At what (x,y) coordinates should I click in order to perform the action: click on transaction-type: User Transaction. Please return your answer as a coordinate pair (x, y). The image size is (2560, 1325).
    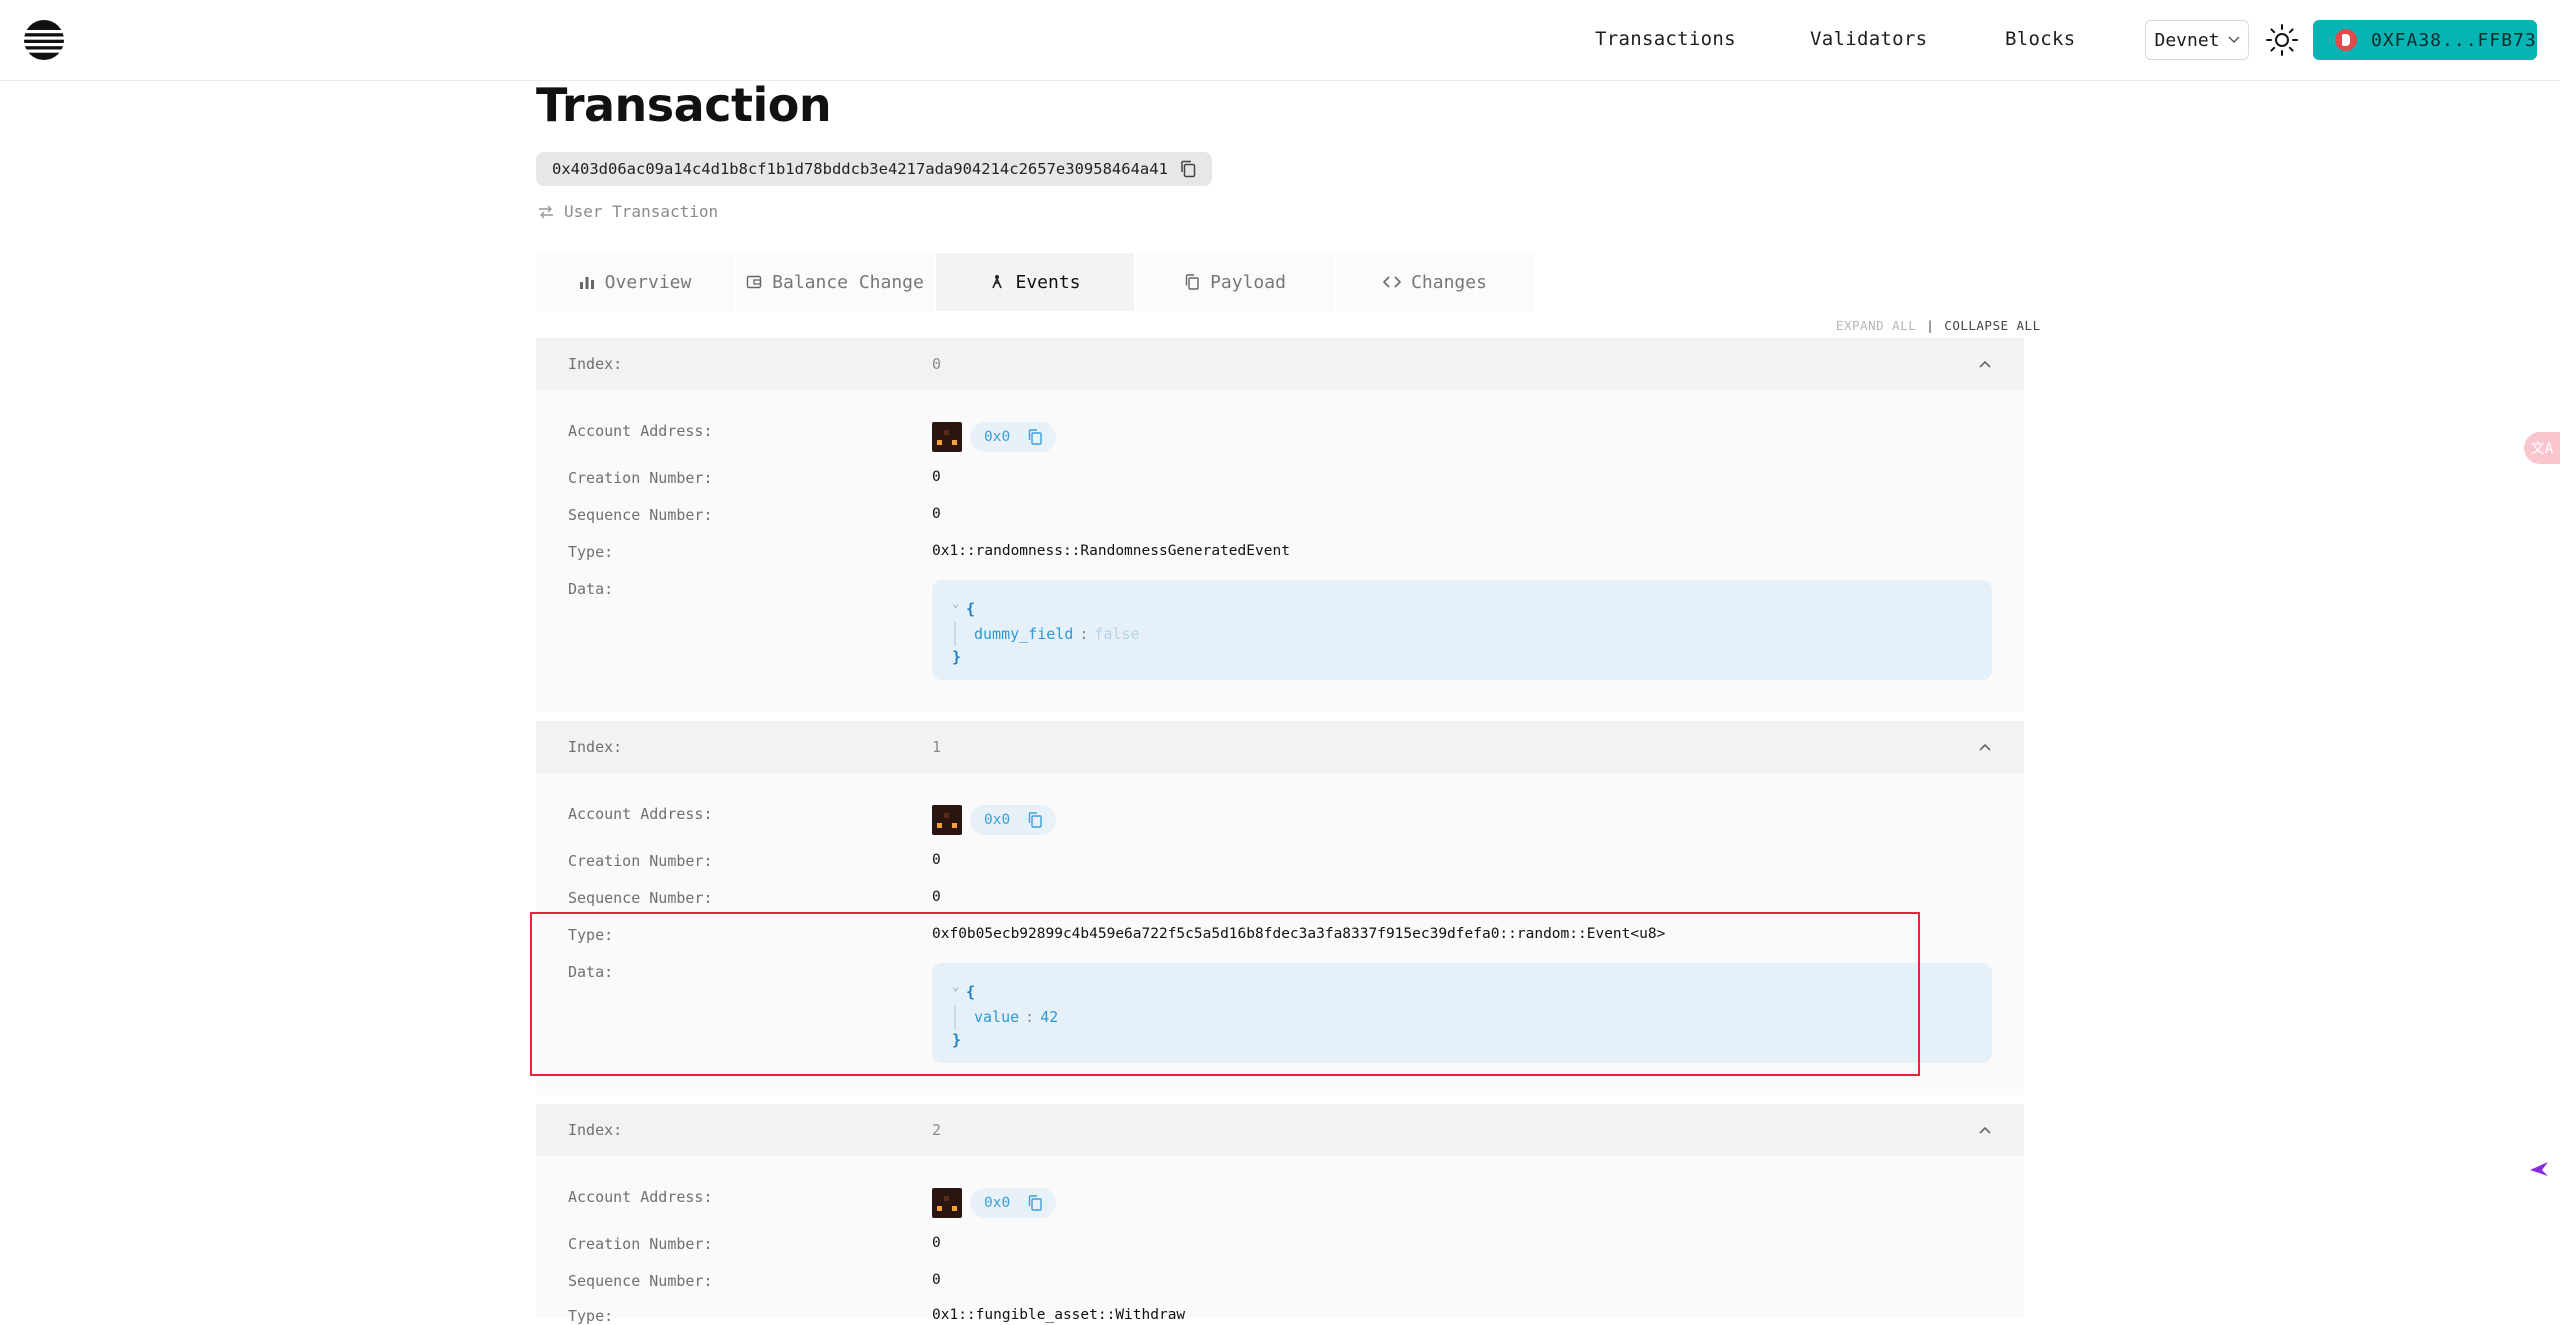
    Looking at the image, I should click on (628, 211).